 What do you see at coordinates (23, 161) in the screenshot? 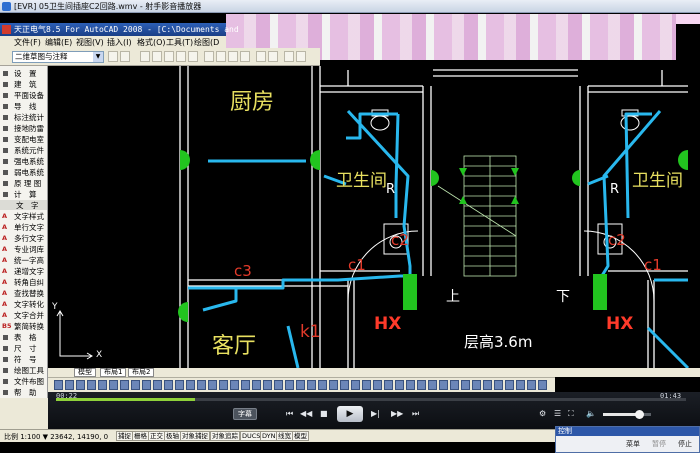
I see `sidebar-item: 强电系统` at bounding box center [23, 161].